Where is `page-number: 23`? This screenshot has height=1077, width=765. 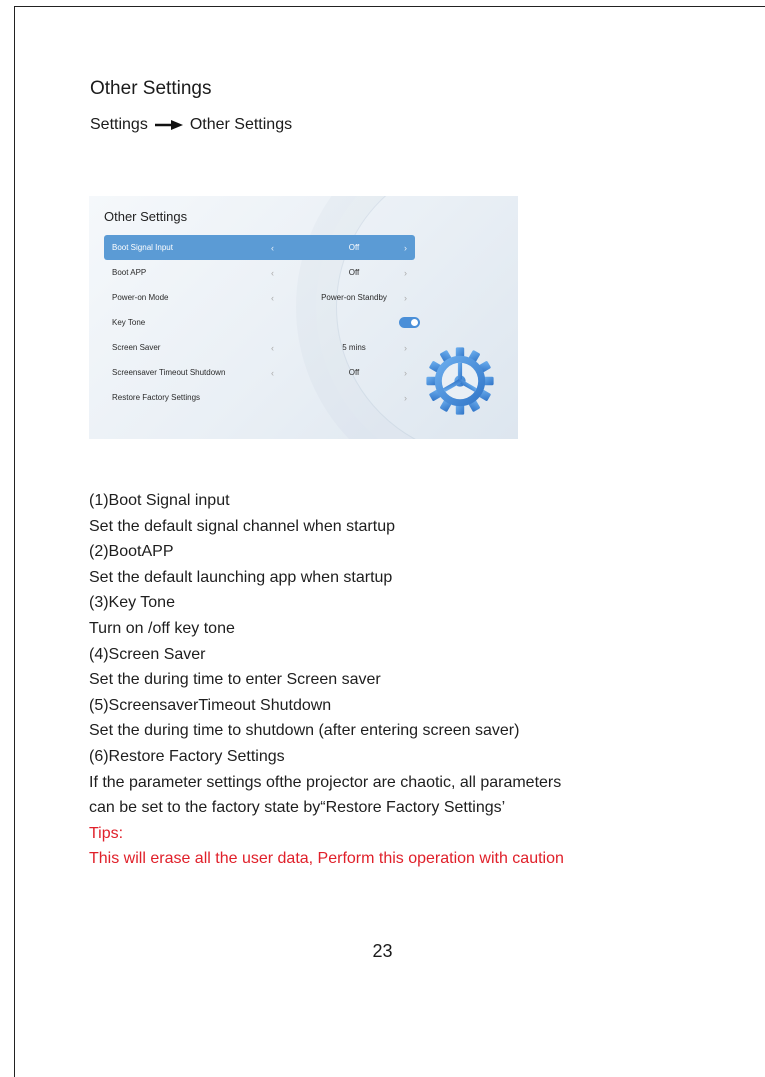
page-number: 23 is located at coordinates (382, 951).